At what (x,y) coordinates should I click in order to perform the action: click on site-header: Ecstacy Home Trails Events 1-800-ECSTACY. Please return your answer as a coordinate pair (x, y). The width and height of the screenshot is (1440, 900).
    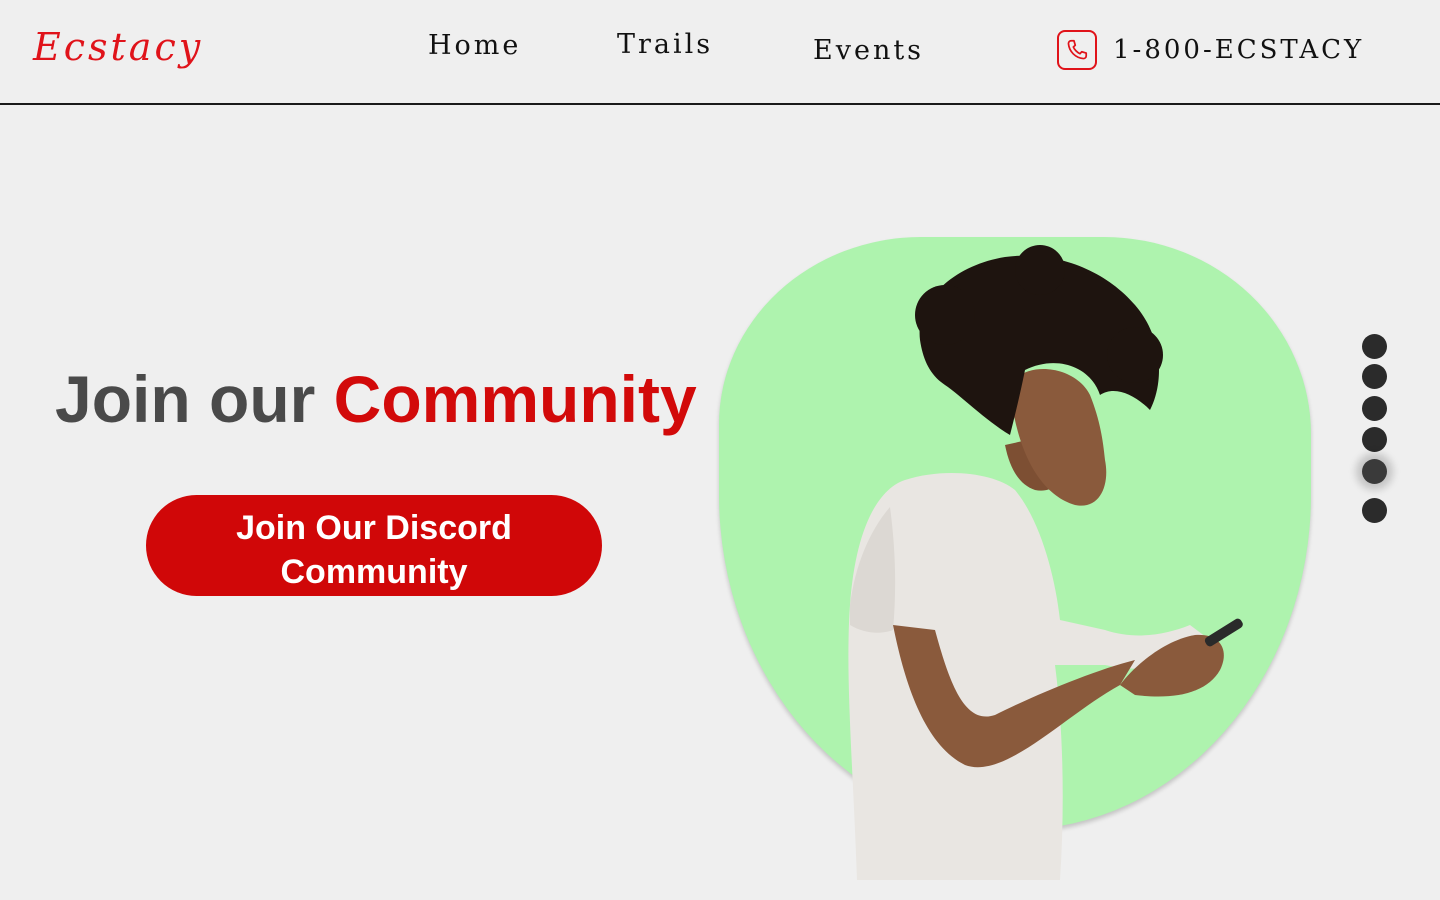
    Looking at the image, I should click on (720, 52).